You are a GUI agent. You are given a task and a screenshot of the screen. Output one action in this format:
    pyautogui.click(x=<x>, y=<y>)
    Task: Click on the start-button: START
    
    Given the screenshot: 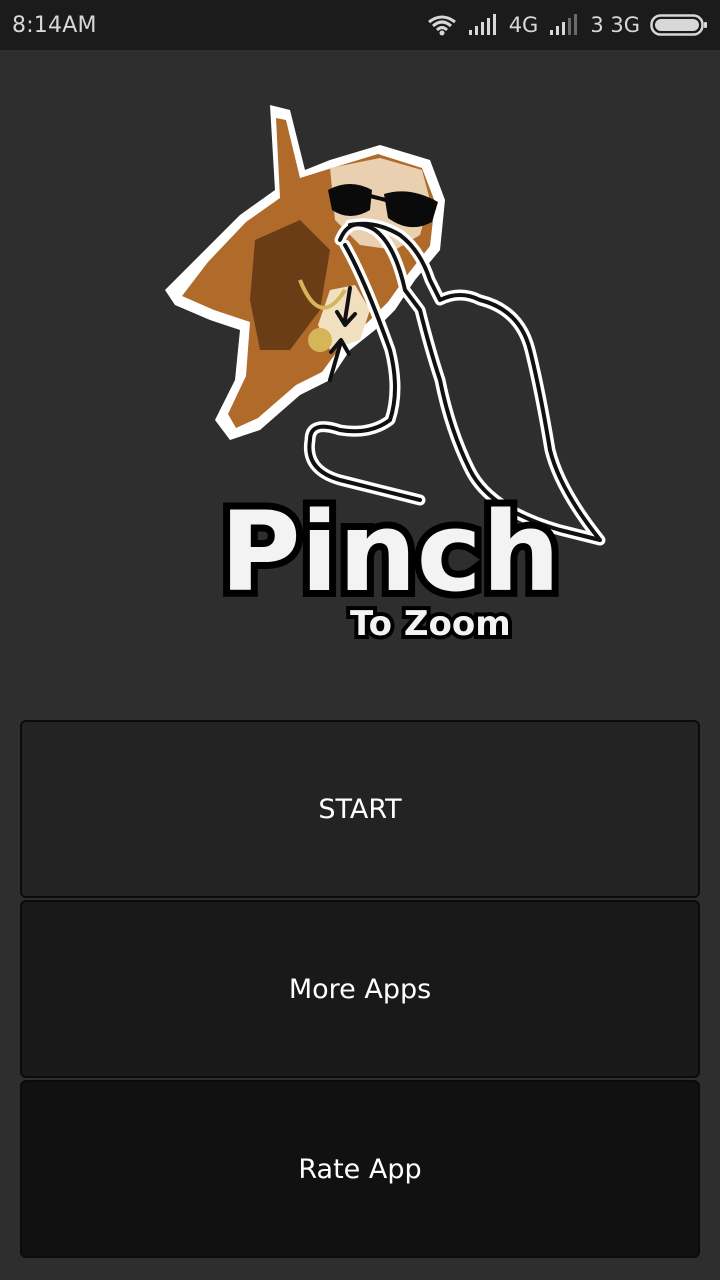 What is the action you would take?
    pyautogui.click(x=360, y=809)
    